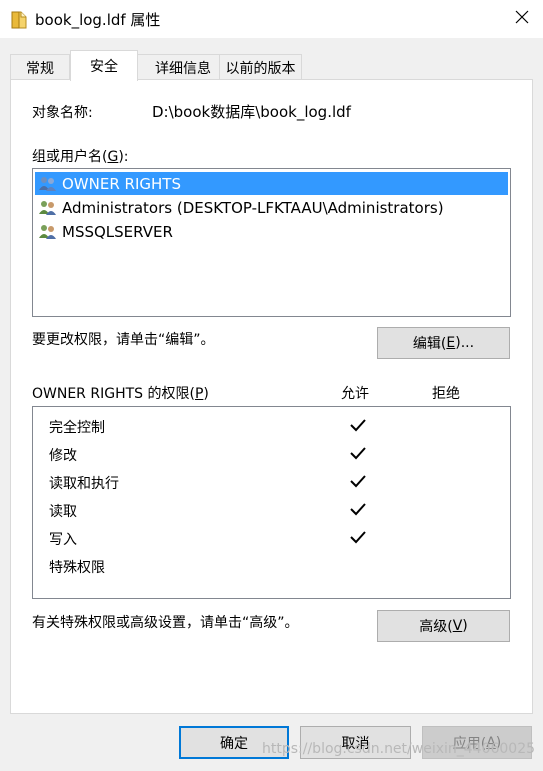  Describe the element at coordinates (165, 623) in the screenshot. I see `advanced-hint: 有关特殊权限或高级设置，请单击“高级”。` at that location.